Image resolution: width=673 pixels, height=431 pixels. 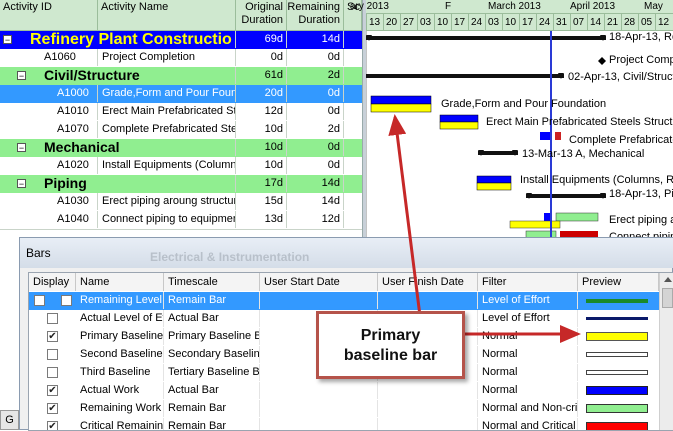 What do you see at coordinates (181, 148) in the screenshot?
I see `wbs-row-mechanical: − Mechanical 10d 0d` at bounding box center [181, 148].